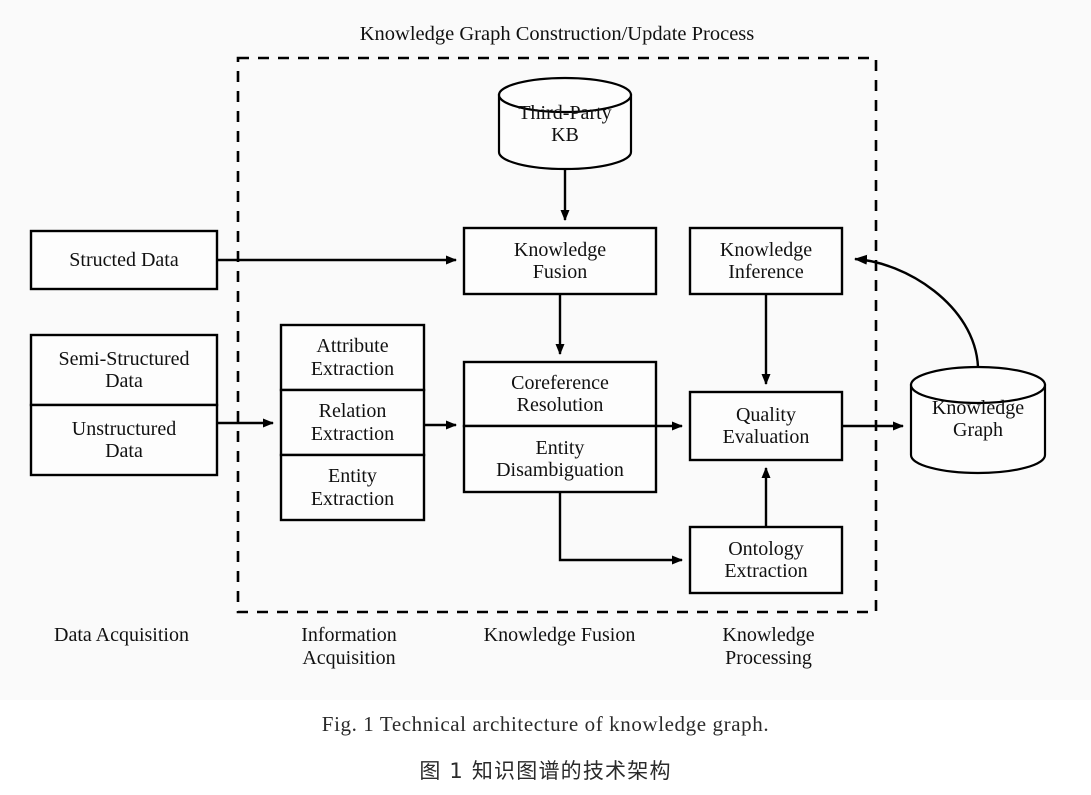 The height and width of the screenshot is (795, 1091). I want to click on stage-label-information-acquisition: Information Acquisition, so click(349, 646).